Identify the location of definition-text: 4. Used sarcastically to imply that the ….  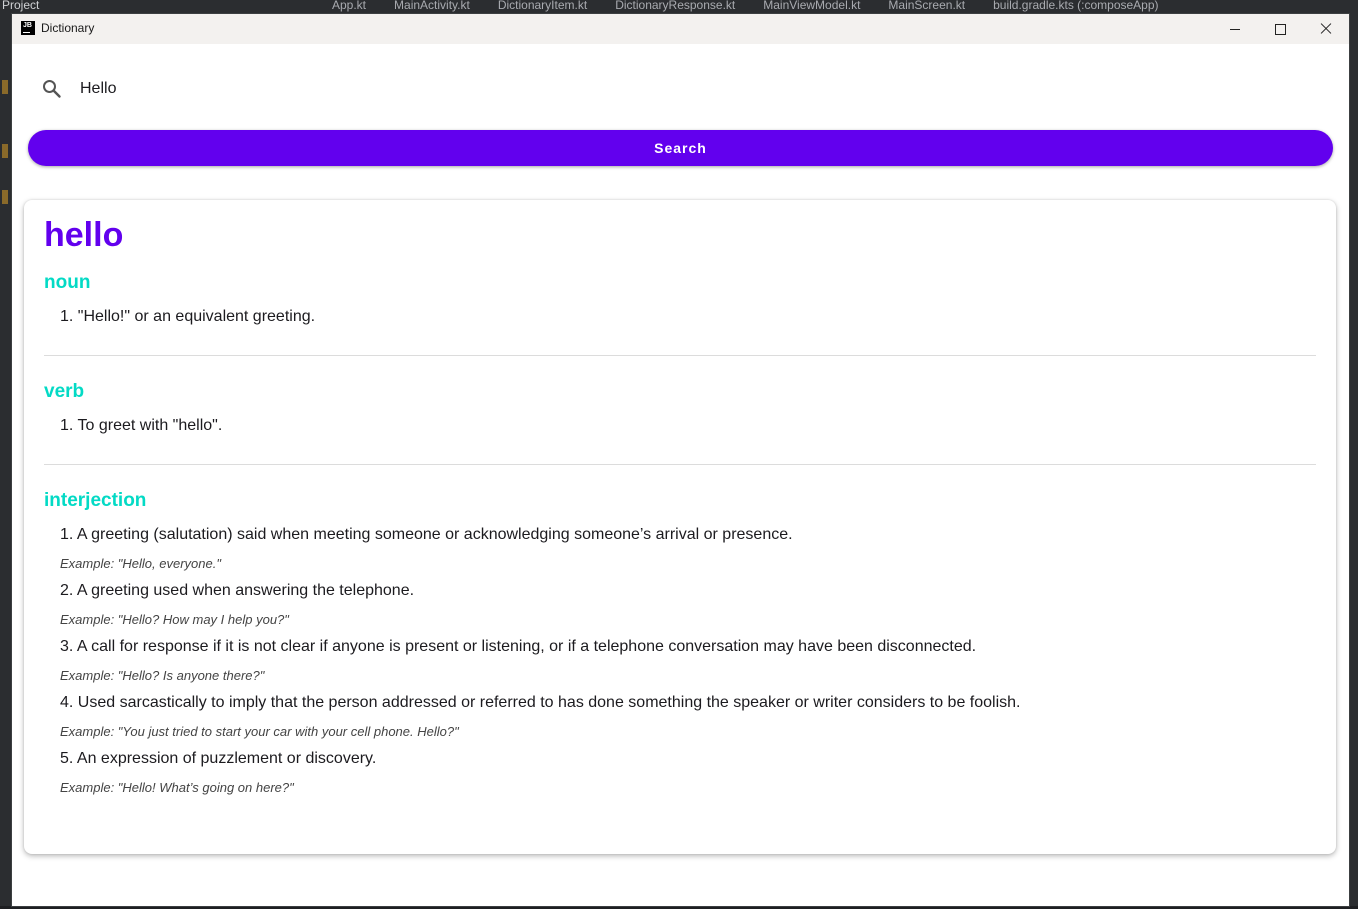
(540, 702).